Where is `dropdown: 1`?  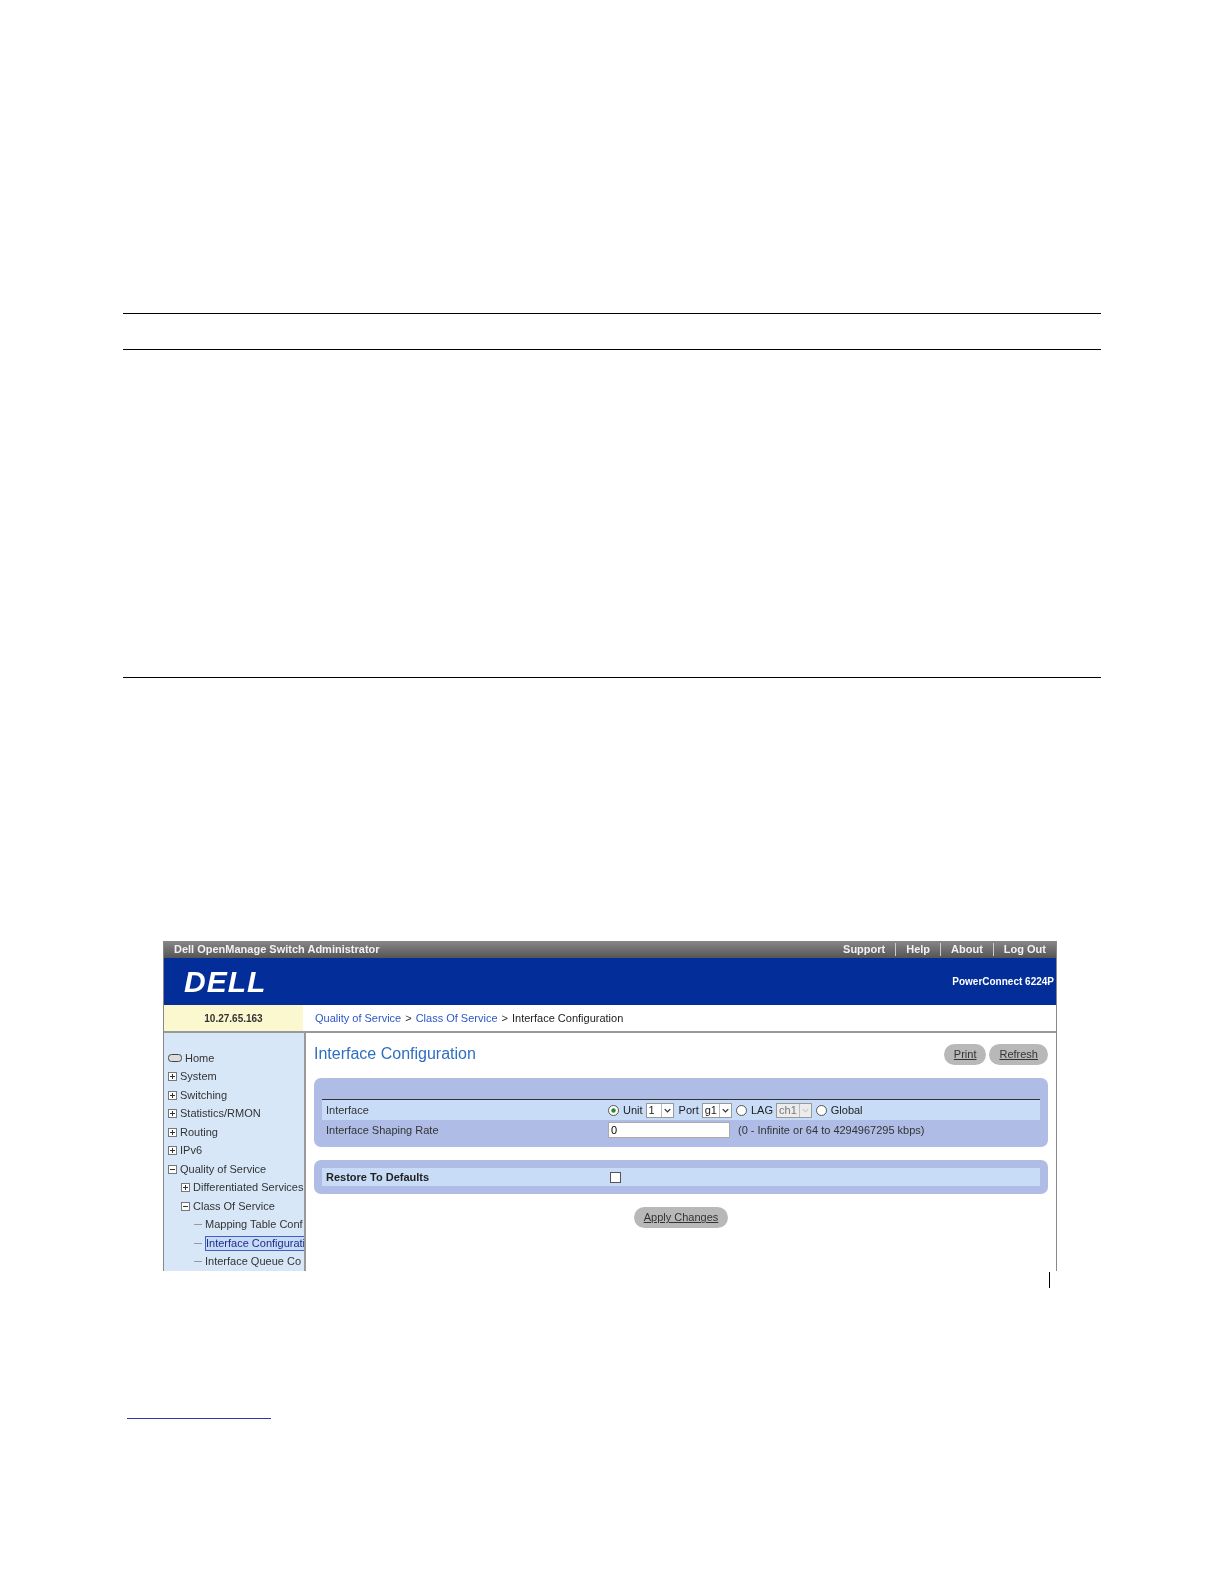
dropdown: 1 is located at coordinates (659, 1110).